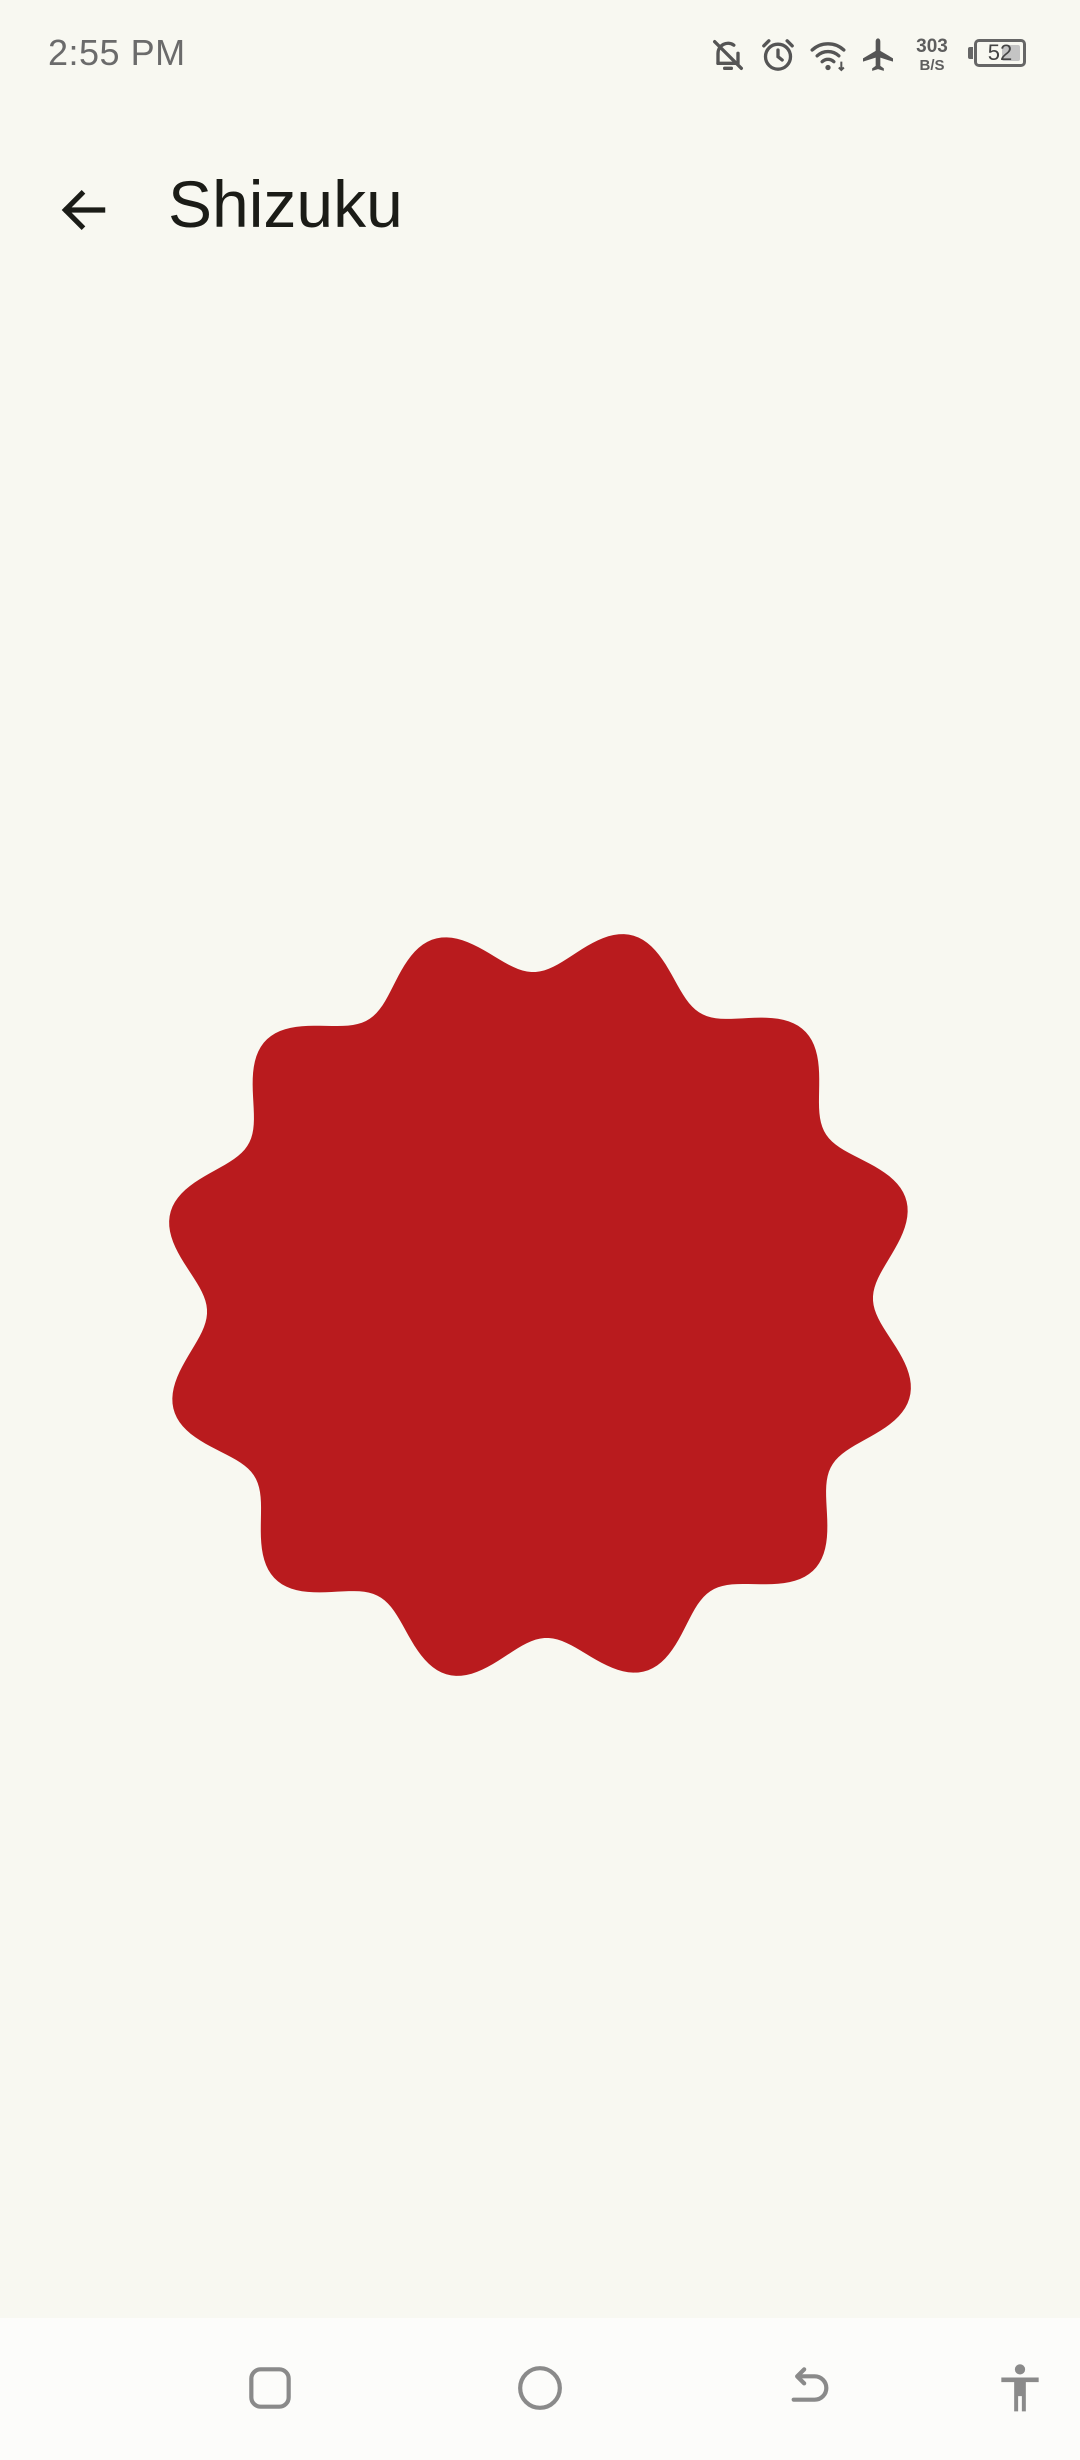  Describe the element at coordinates (778, 55) in the screenshot. I see `alarm-icon` at that location.